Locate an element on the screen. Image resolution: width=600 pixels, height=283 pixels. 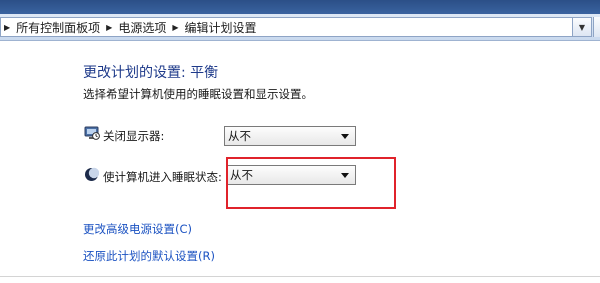
chevron-down-icon: ▼ is located at coordinates (582, 27).